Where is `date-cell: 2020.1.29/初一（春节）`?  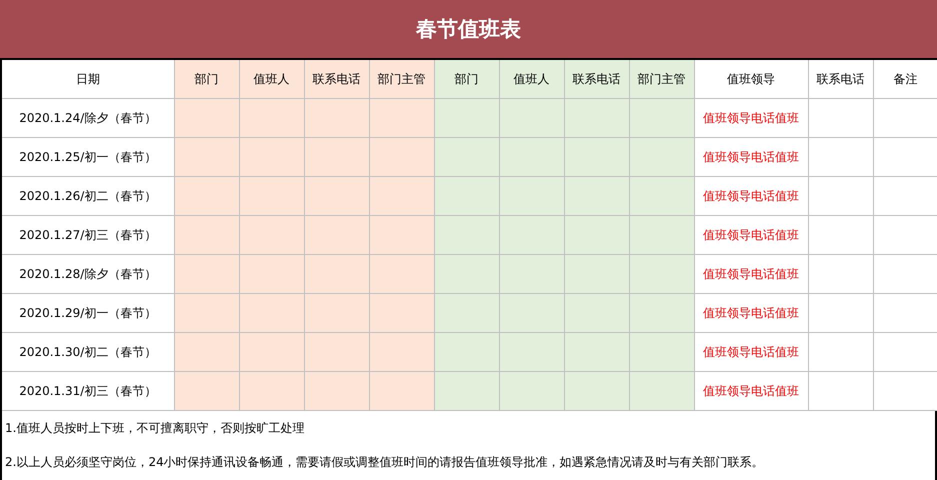 date-cell: 2020.1.29/初一（春节） is located at coordinates (88, 313).